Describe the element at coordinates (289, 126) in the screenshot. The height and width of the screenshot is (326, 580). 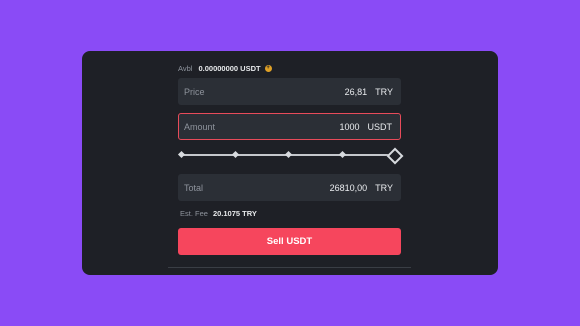
I see `amount-field: Amount 1000 USDT` at that location.